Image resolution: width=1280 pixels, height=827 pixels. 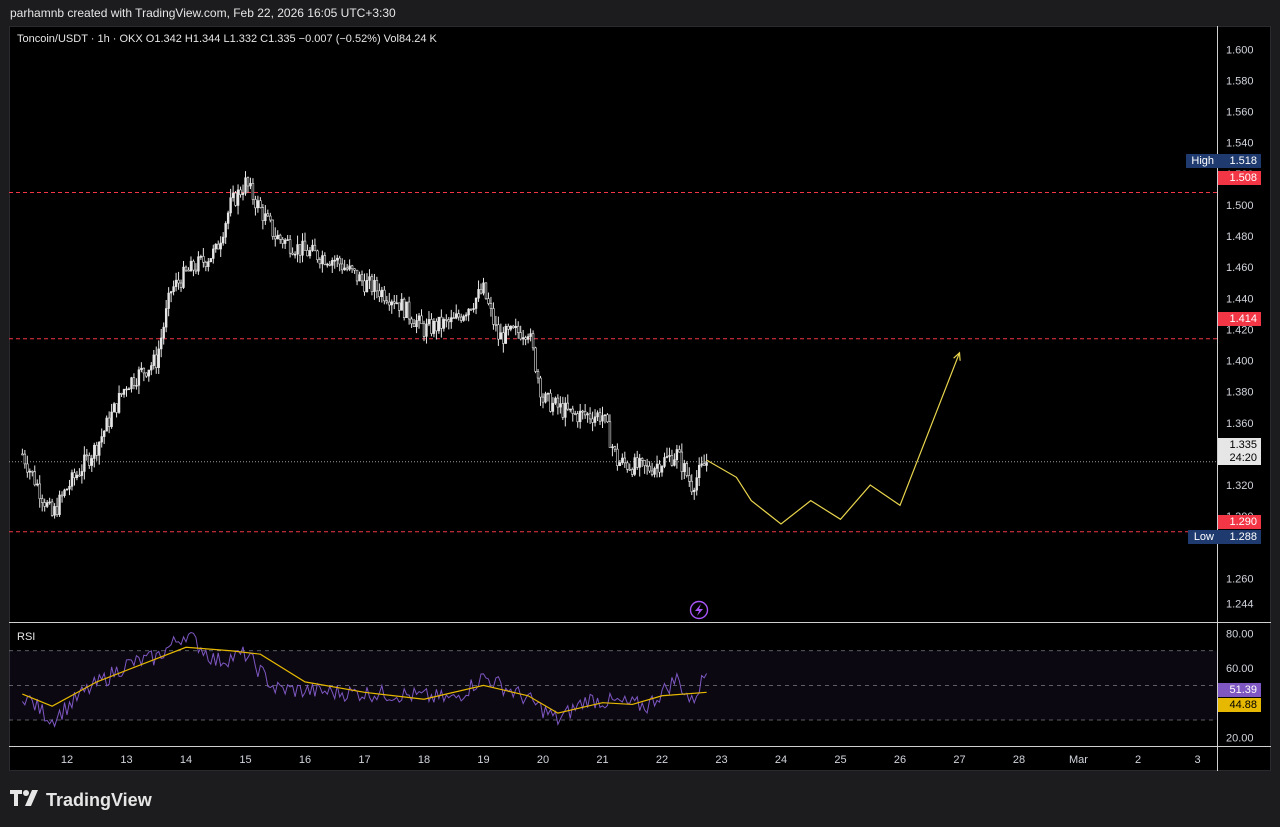 I want to click on rsi-ma-tag: 44.88, so click(x=1239, y=705).